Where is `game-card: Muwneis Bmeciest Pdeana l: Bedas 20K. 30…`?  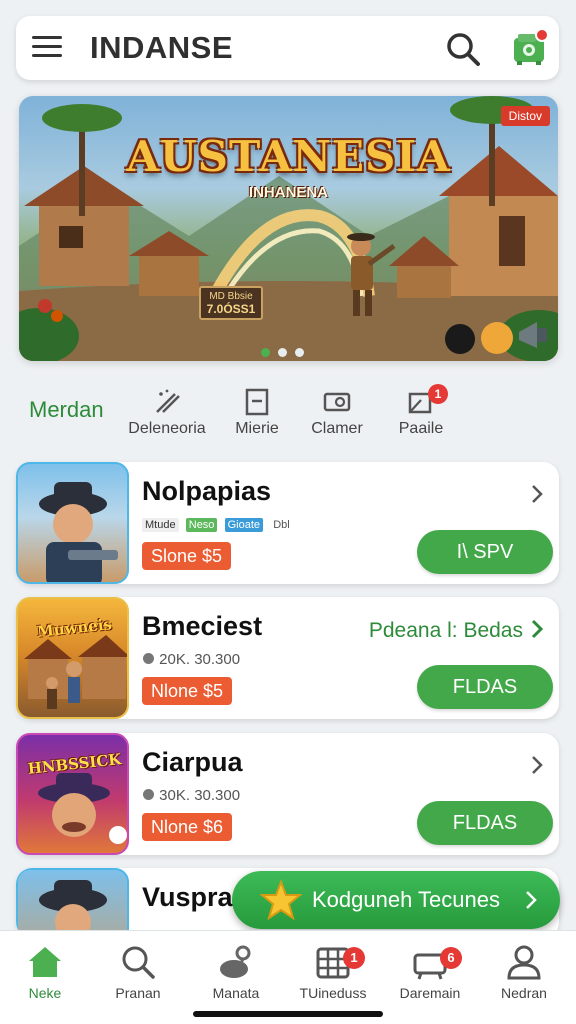
game-card: Muwneis Bmeciest Pdeana l: Bedas 20K. 30… is located at coordinates (287, 658).